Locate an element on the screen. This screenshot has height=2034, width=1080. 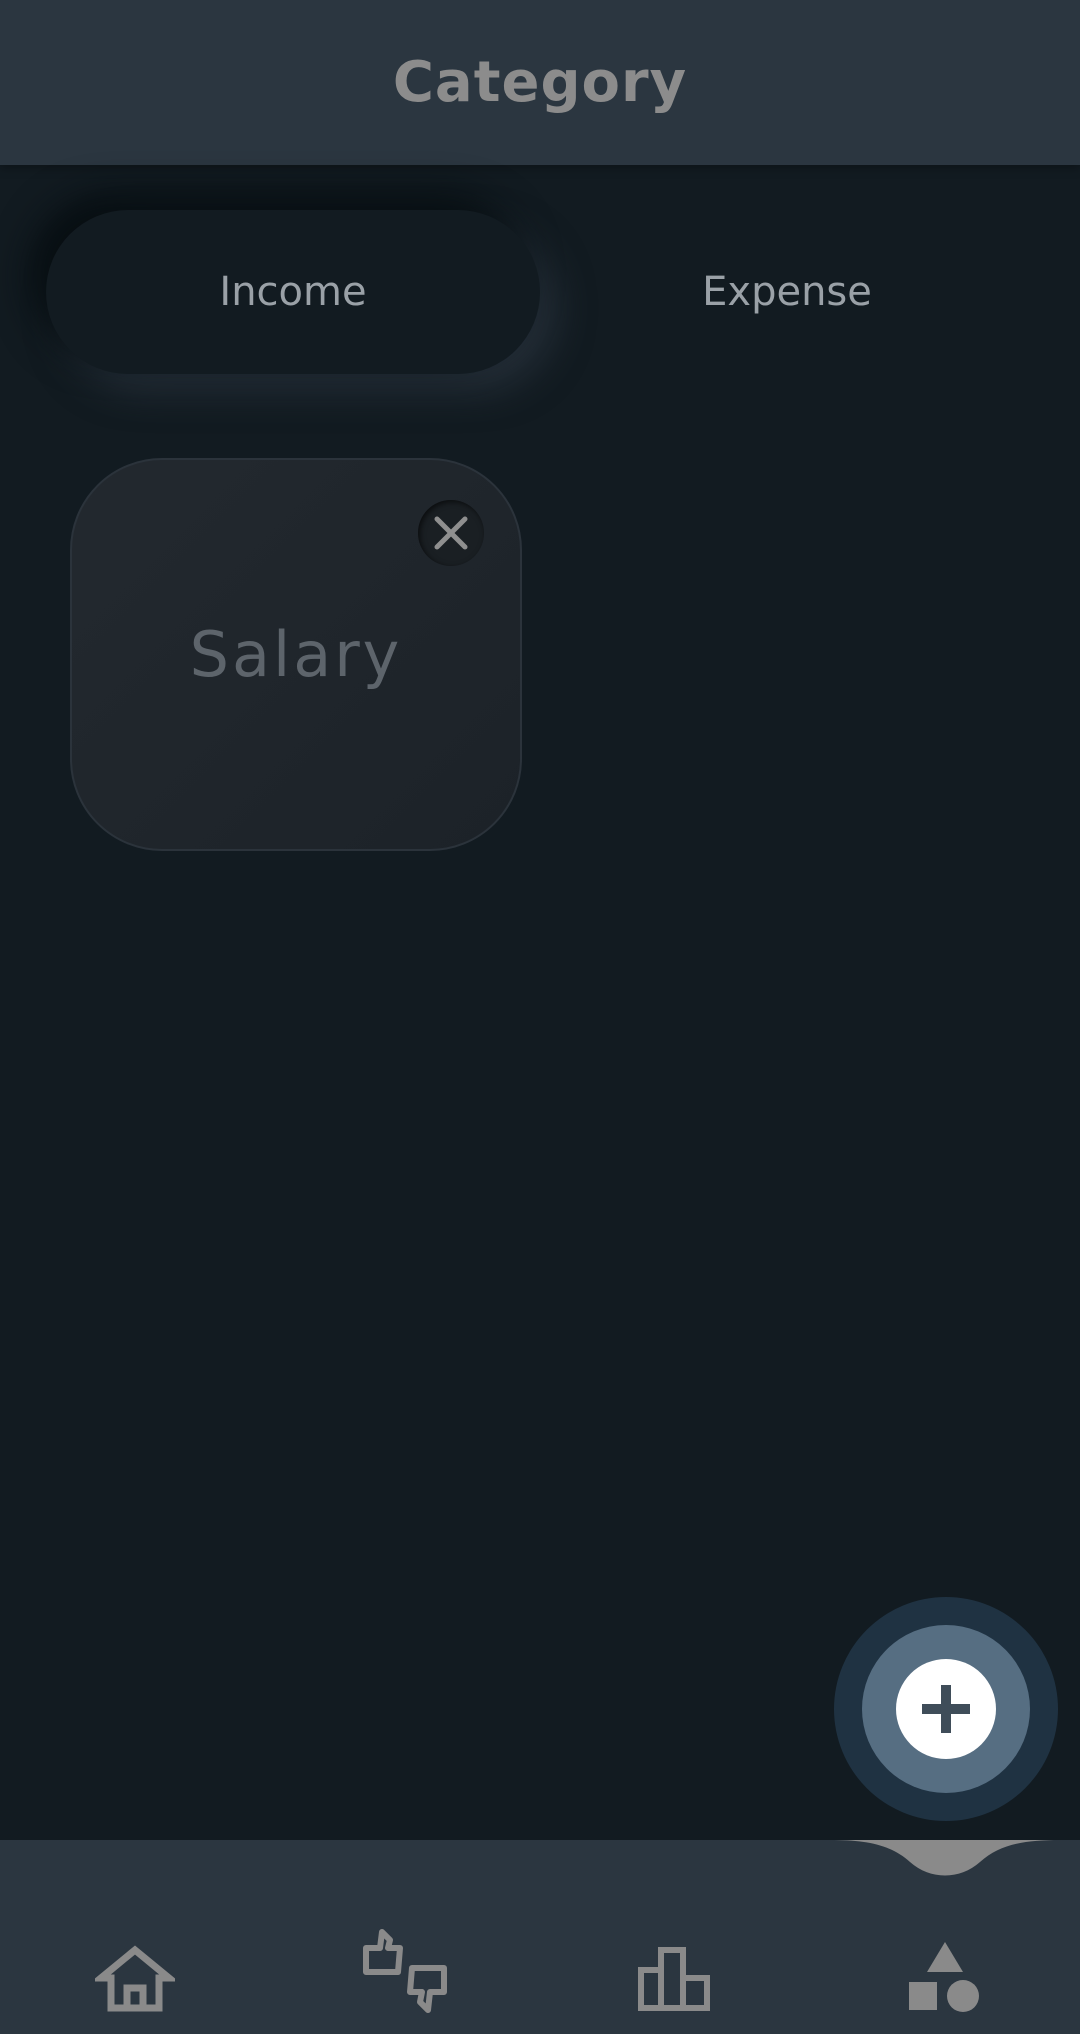
app-header: Category is located at coordinates (540, 82).